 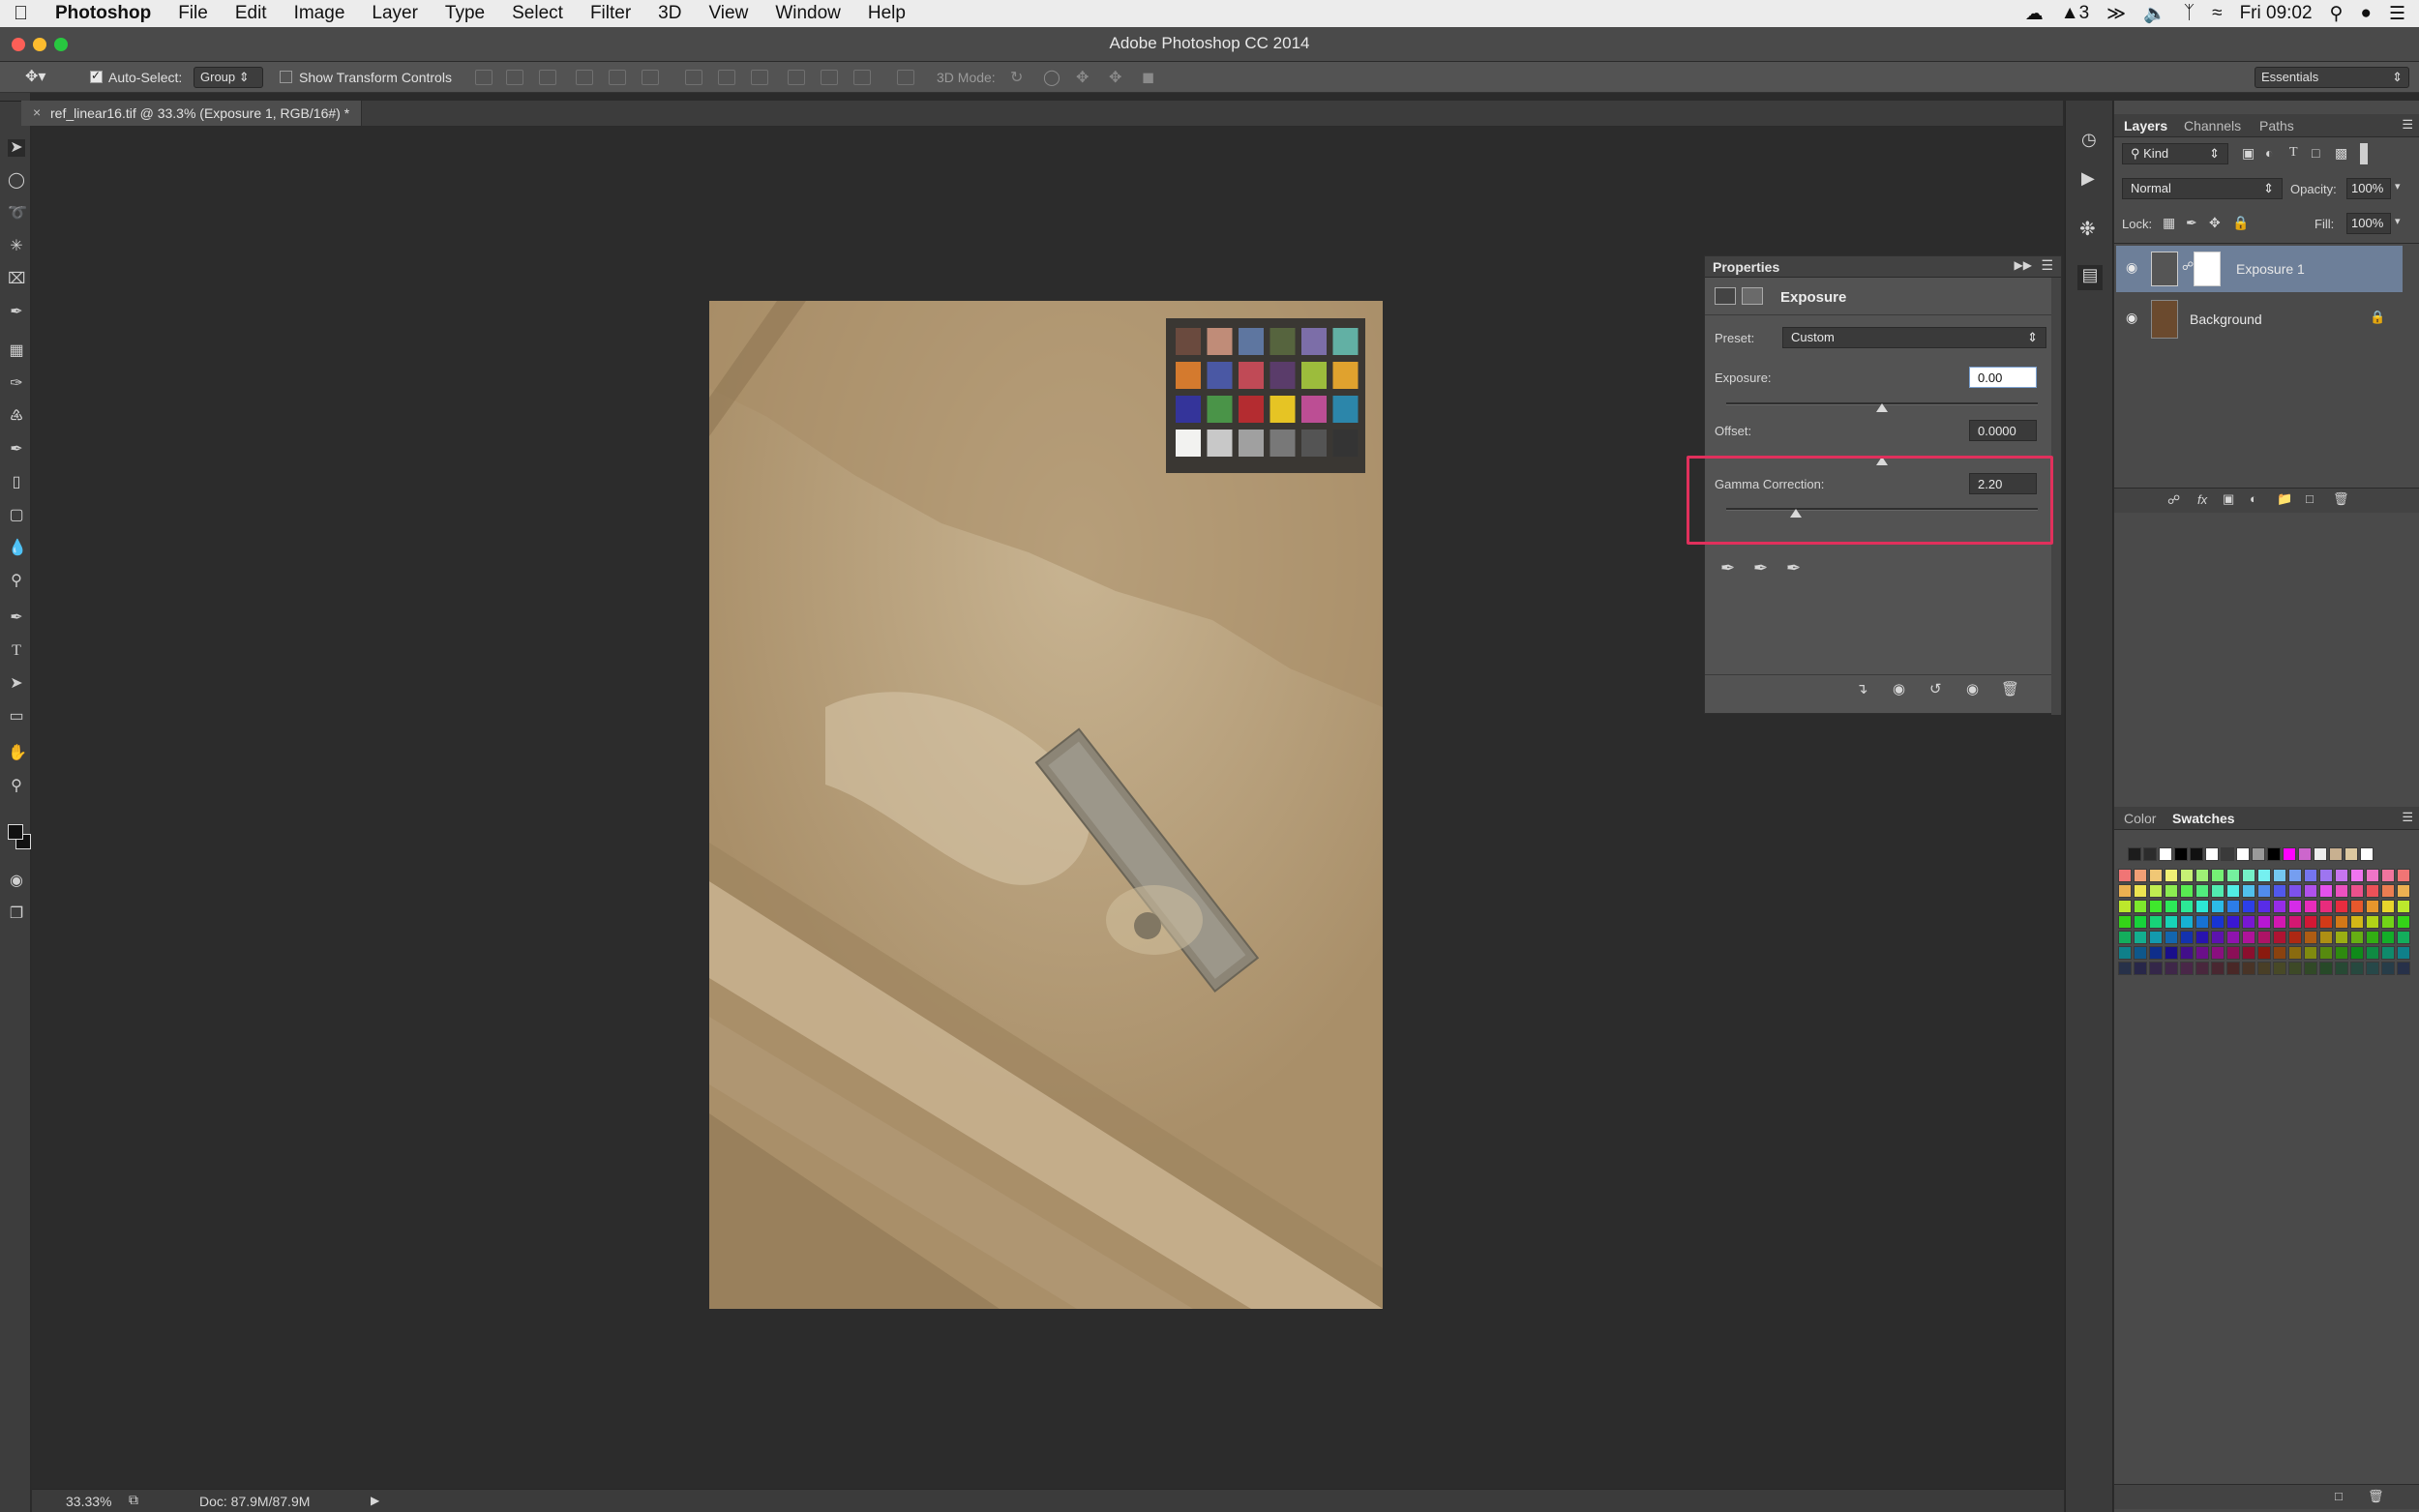 What do you see at coordinates (2132, 318) in the screenshot?
I see `layer-visibility-icon: ◉` at bounding box center [2132, 318].